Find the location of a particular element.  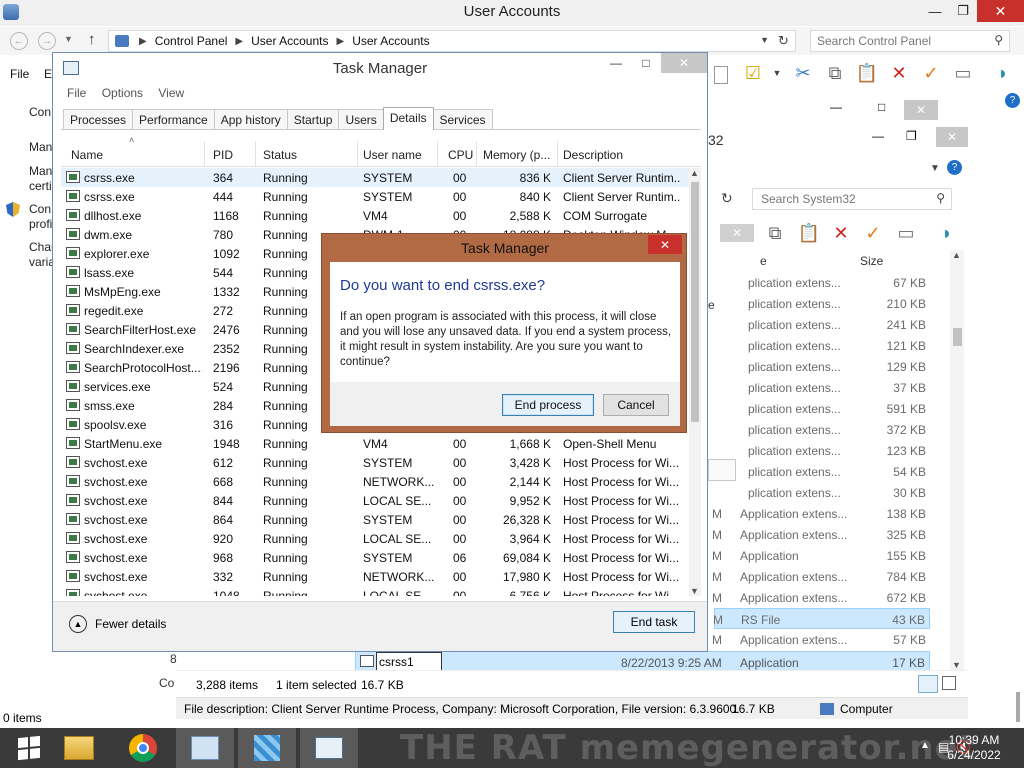

column-status: Status is located at coordinates (280, 155).